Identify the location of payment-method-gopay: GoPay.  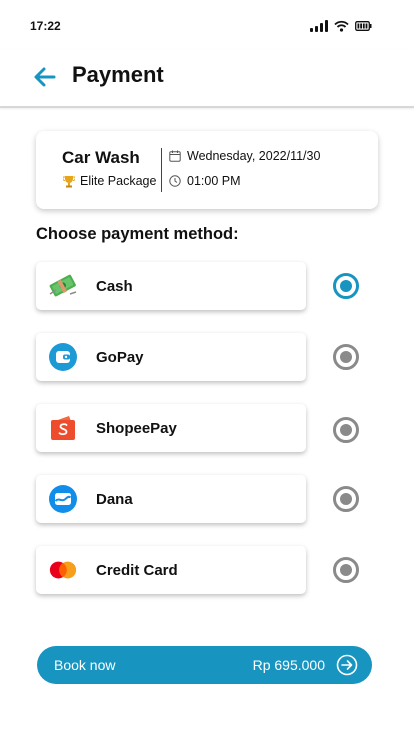
(171, 357).